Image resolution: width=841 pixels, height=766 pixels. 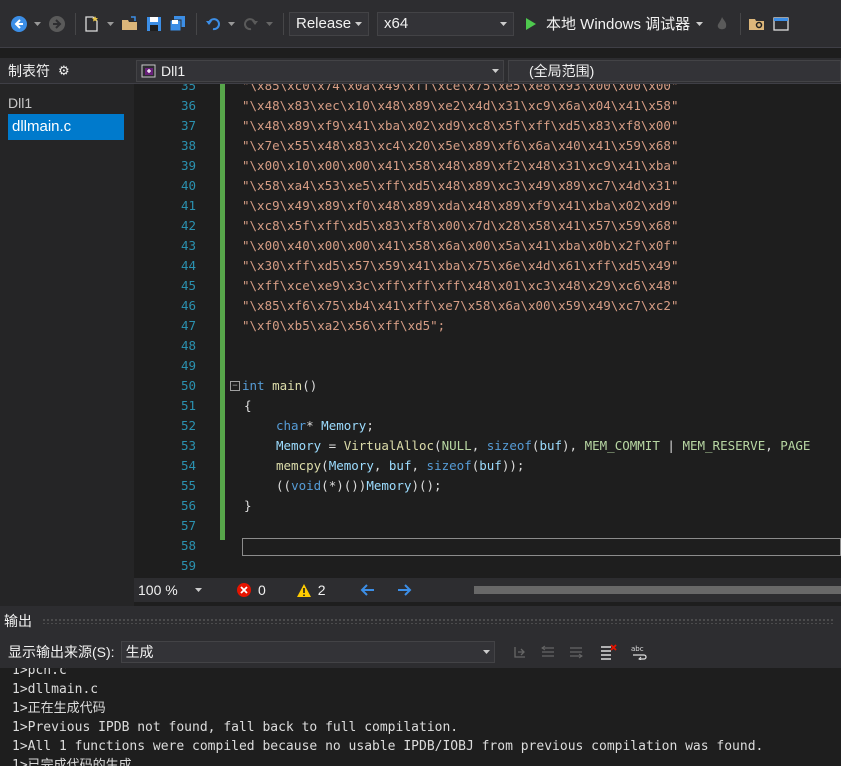 What do you see at coordinates (487, 426) in the screenshot?
I see `code-line: 52 char* Memory;` at bounding box center [487, 426].